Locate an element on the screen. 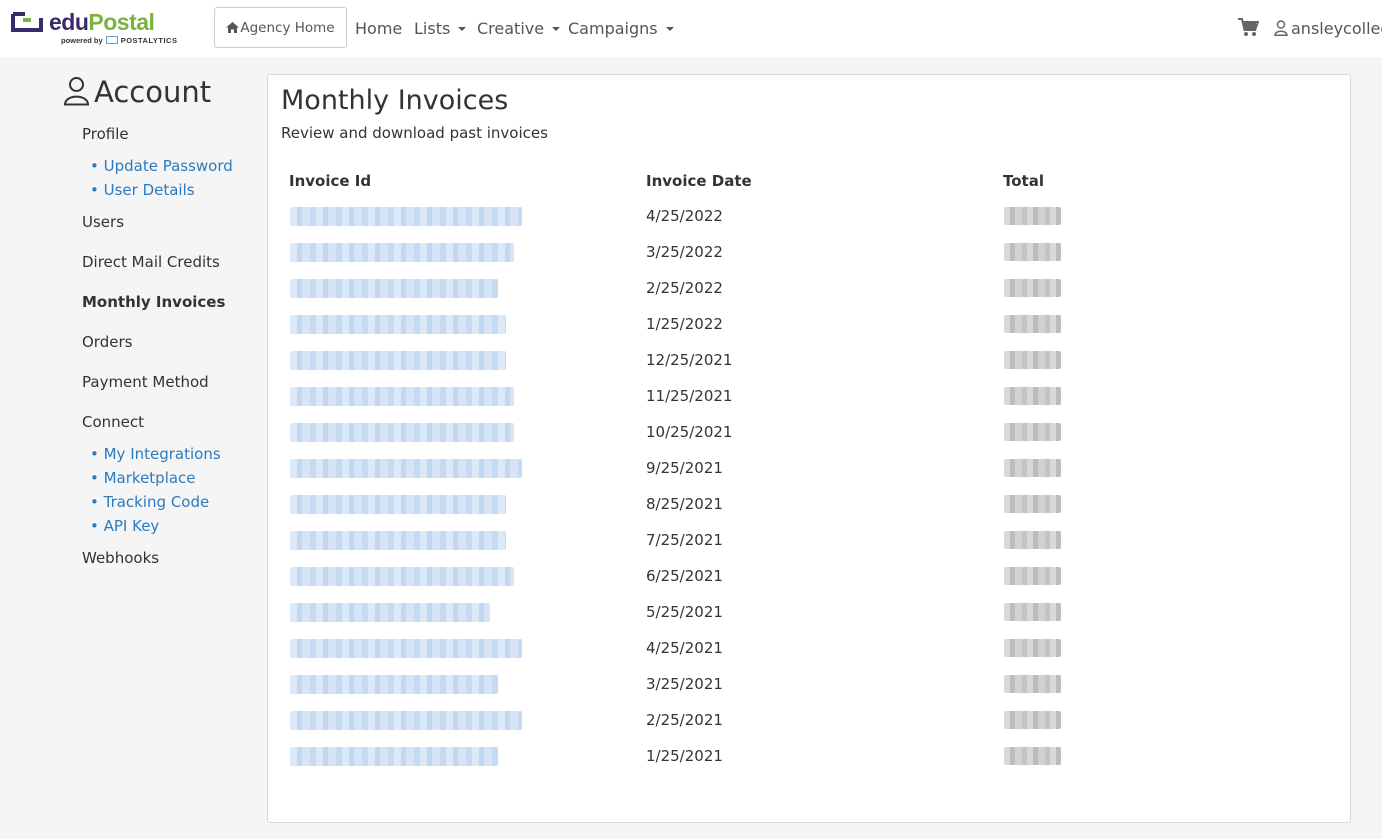 The image size is (1382, 839). table-row: 4/25/2021 is located at coordinates (809, 649).